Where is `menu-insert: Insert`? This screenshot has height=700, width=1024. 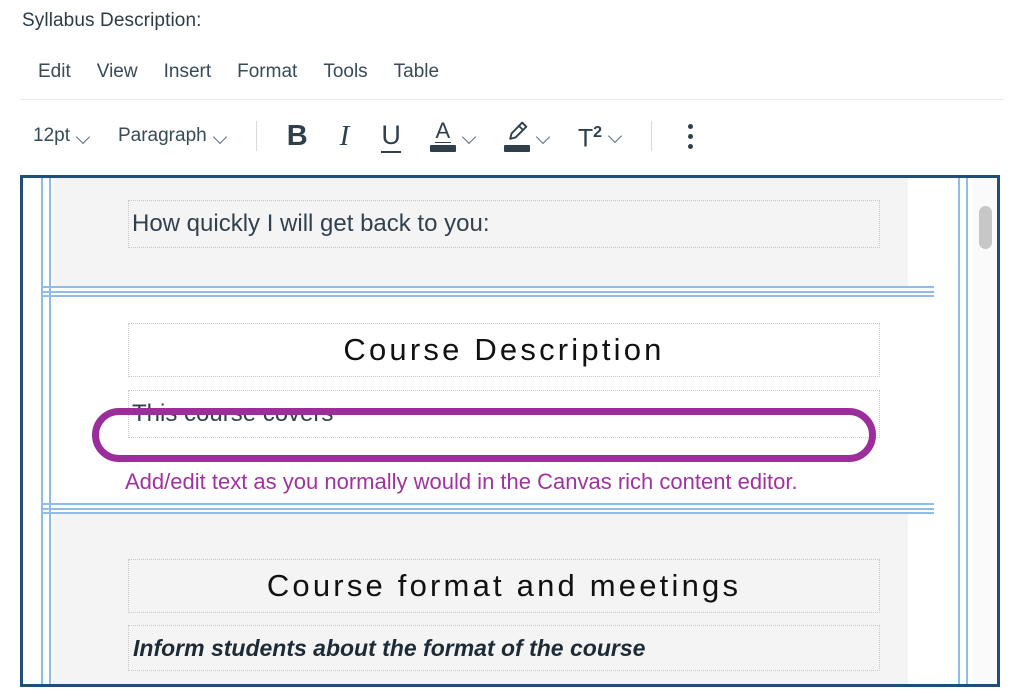
menu-insert: Insert is located at coordinates (188, 72).